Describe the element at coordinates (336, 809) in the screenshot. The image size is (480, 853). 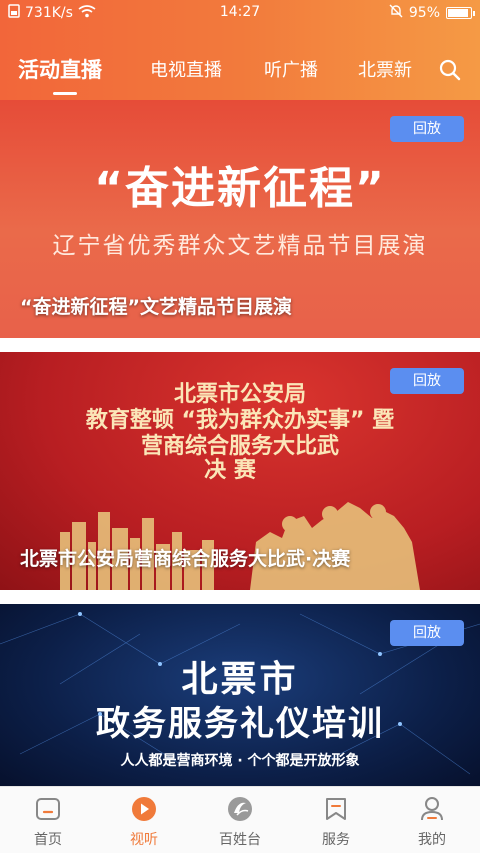
I see `bookmark-icon` at that location.